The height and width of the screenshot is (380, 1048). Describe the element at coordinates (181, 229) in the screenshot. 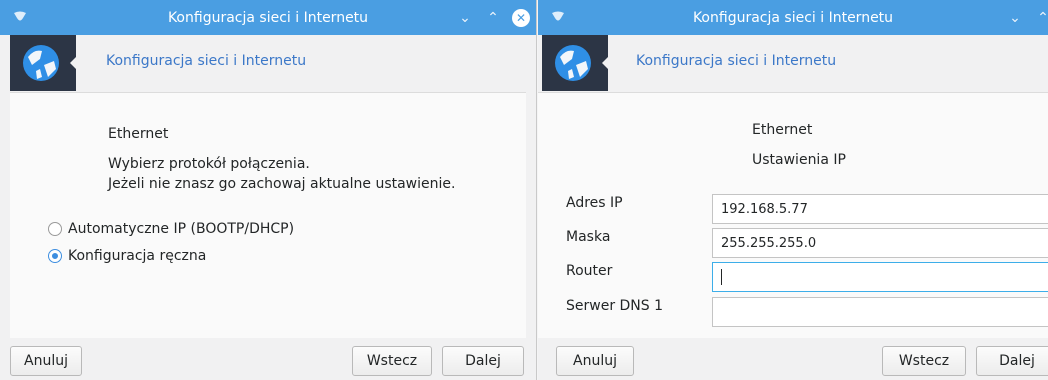

I see `radio-label-auto-ip: Automatyczne IP (BOOTP/DHCP)` at that location.